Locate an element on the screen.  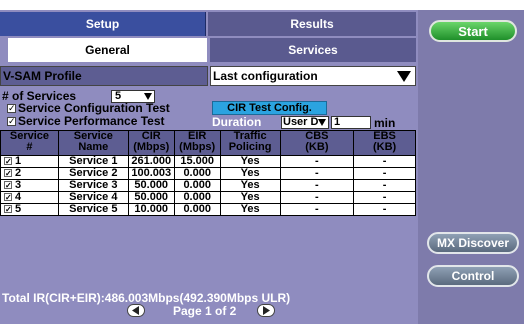
service-config-label: Service Configuration Test is located at coordinates (94, 108).